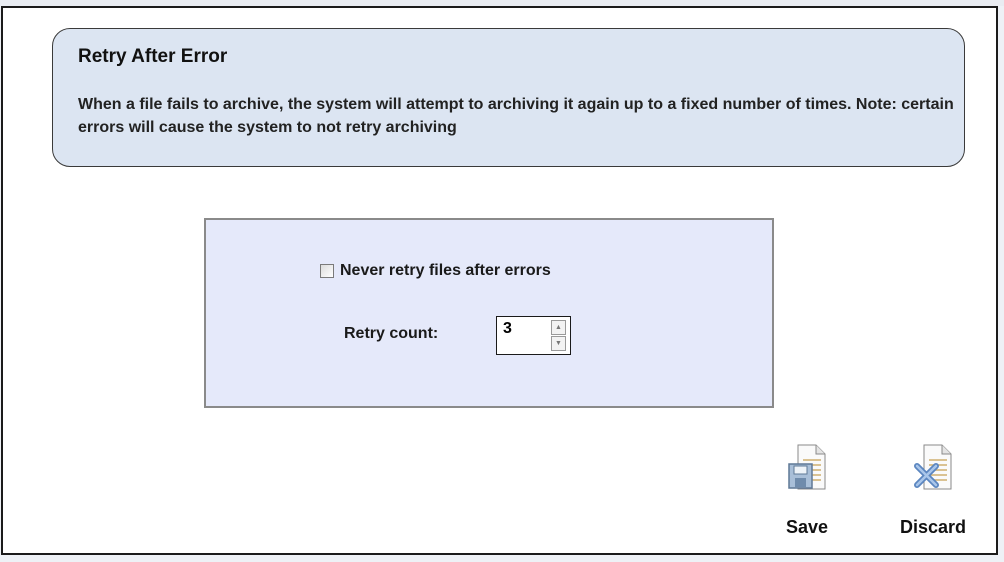 This screenshot has height=562, width=1004. I want to click on retry-count-value: 3, so click(507, 329).